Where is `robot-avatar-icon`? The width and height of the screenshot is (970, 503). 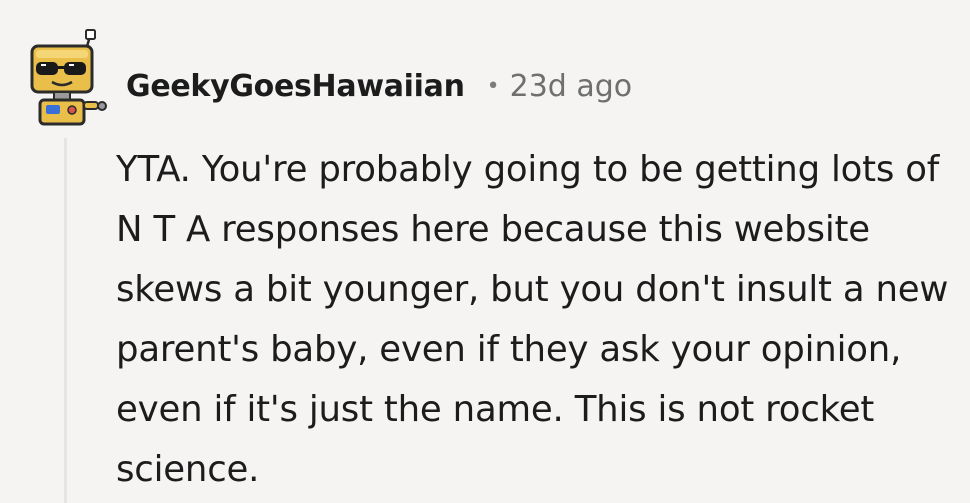 robot-avatar-icon is located at coordinates (68, 77).